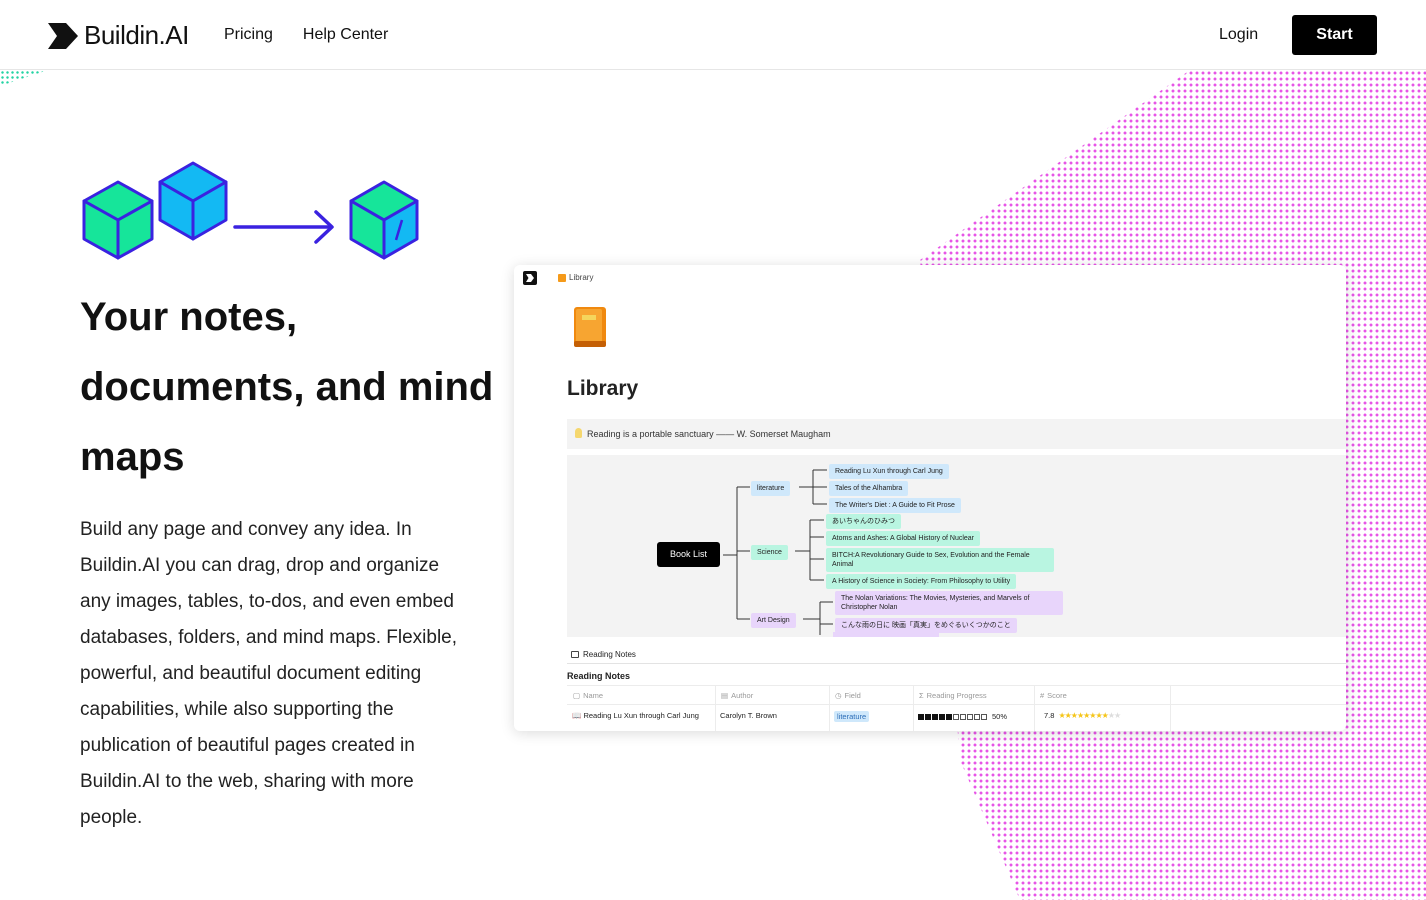 The height and width of the screenshot is (900, 1426). What do you see at coordinates (578, 433) in the screenshot?
I see `lightbulb-icon` at bounding box center [578, 433].